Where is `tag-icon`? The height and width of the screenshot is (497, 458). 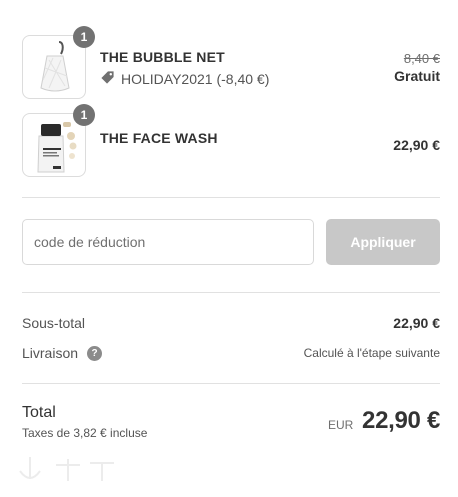 tag-icon is located at coordinates (107, 79).